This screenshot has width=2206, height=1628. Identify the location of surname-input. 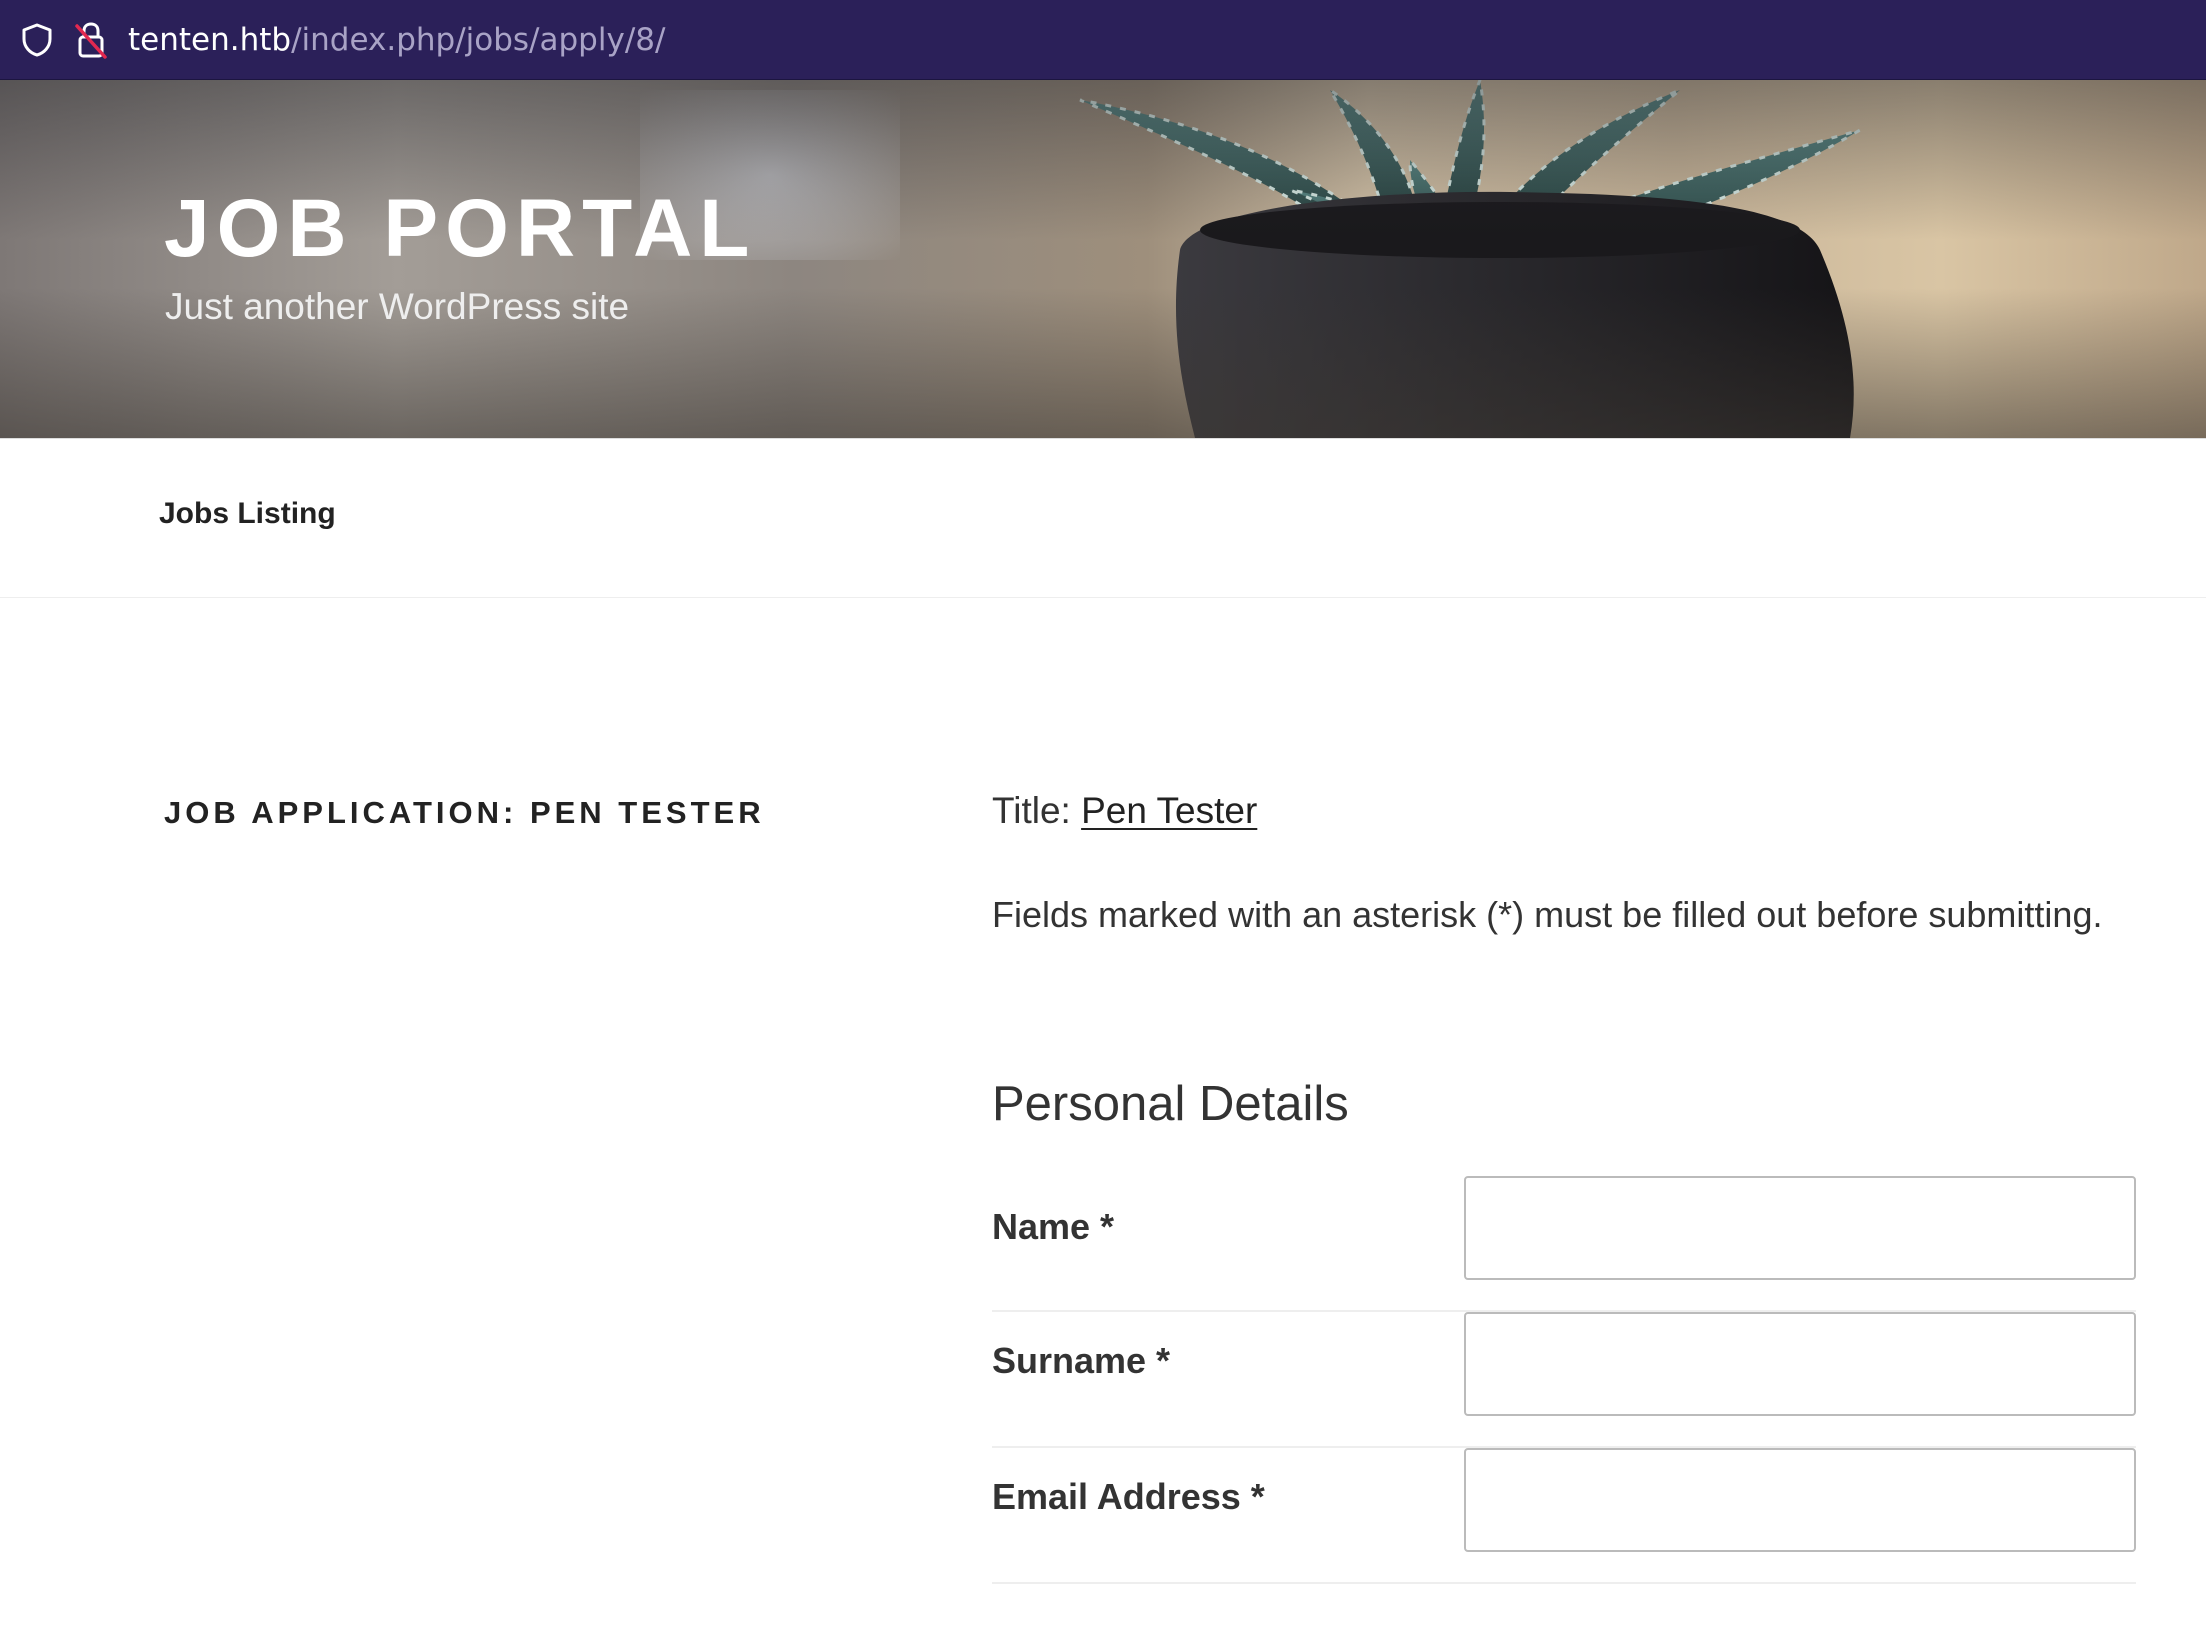
(1800, 1364).